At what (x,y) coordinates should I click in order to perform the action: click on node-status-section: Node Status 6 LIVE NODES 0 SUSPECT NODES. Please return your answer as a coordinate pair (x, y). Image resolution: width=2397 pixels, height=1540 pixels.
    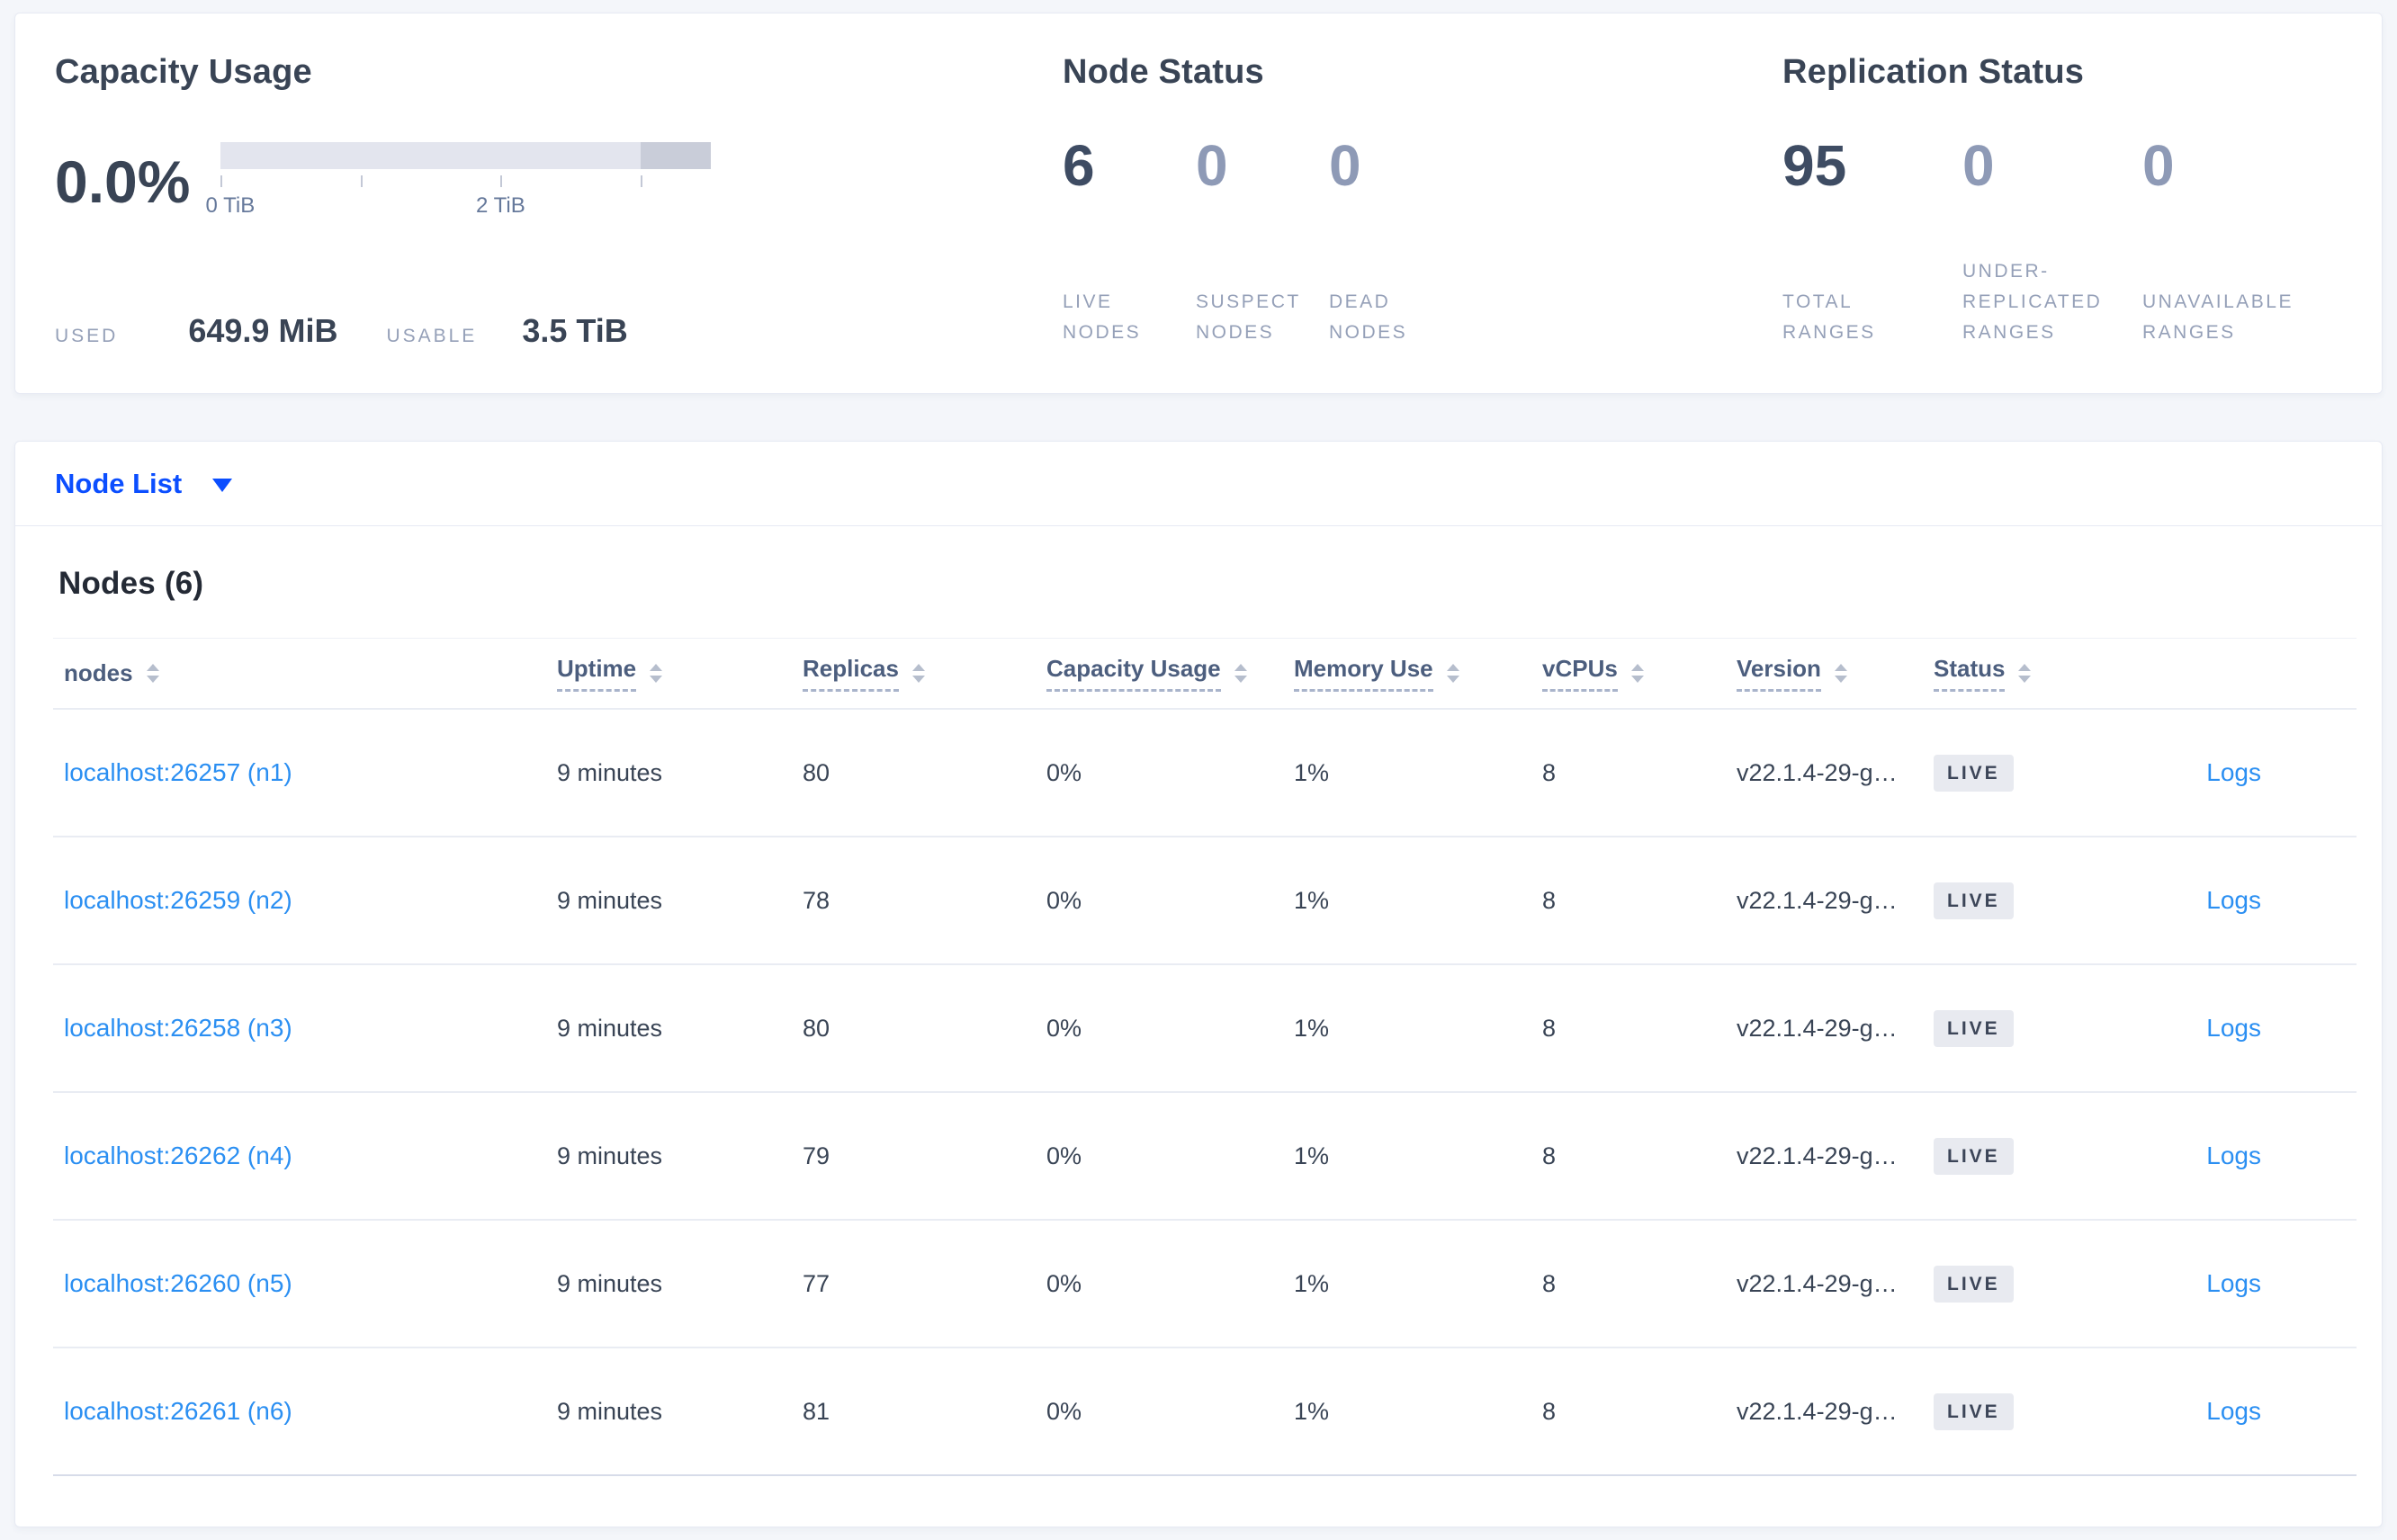
    Looking at the image, I should click on (1422, 201).